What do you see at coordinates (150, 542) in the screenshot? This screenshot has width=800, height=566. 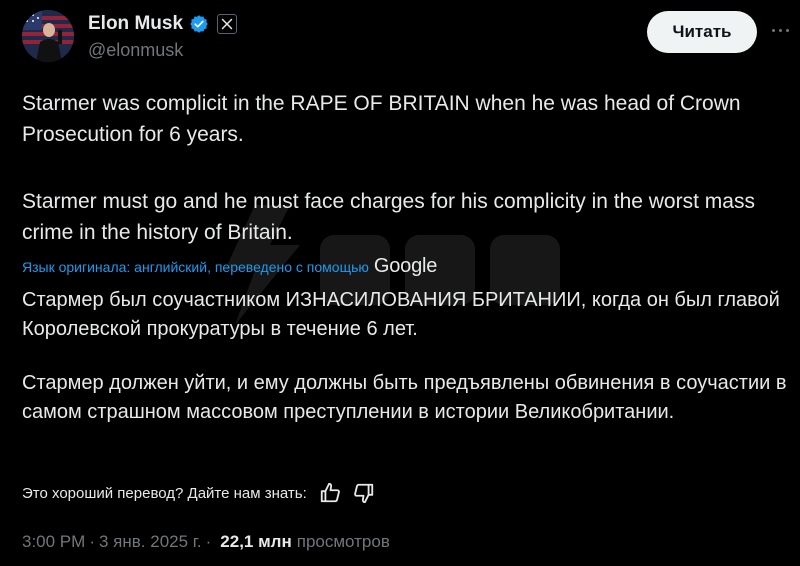 I see `post-date: 3 янв. 2025 г.` at bounding box center [150, 542].